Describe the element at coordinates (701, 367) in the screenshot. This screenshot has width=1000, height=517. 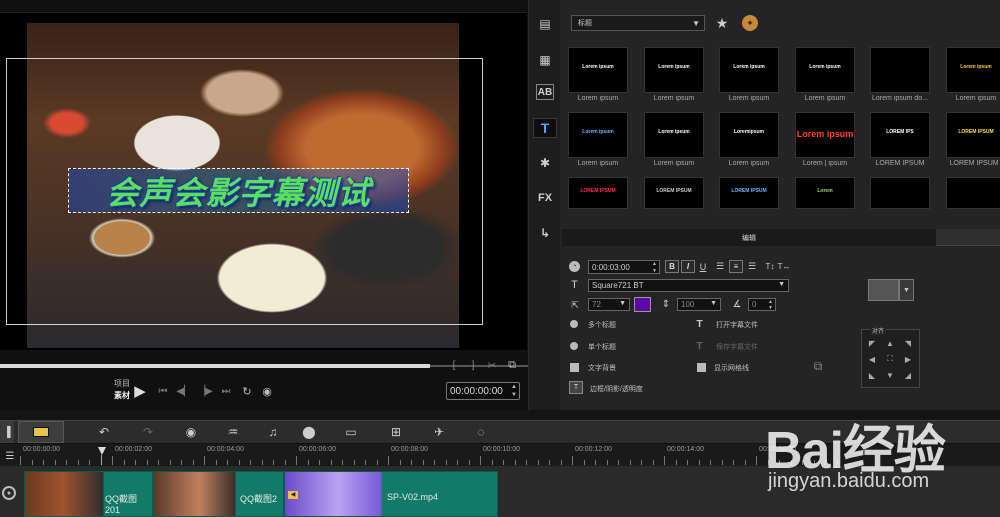
I see `show-grid-checkbox` at that location.